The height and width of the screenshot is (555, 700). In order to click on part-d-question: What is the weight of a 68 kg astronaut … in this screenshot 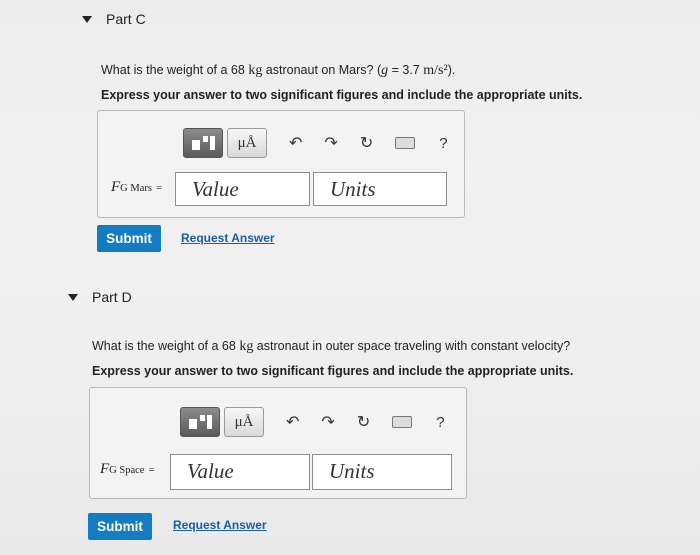, I will do `click(331, 347)`.